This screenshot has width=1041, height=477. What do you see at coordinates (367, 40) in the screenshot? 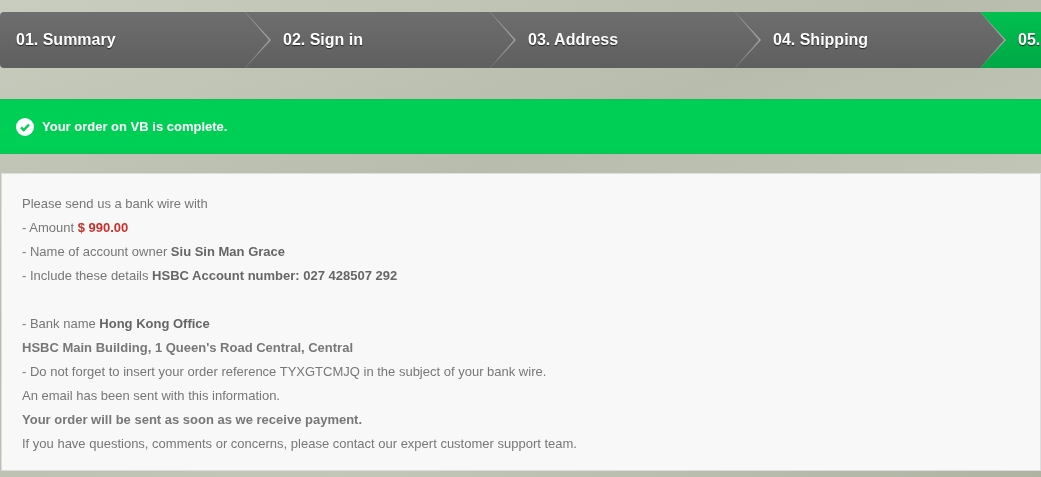
I see `checkout-step: 02. Sign in` at bounding box center [367, 40].